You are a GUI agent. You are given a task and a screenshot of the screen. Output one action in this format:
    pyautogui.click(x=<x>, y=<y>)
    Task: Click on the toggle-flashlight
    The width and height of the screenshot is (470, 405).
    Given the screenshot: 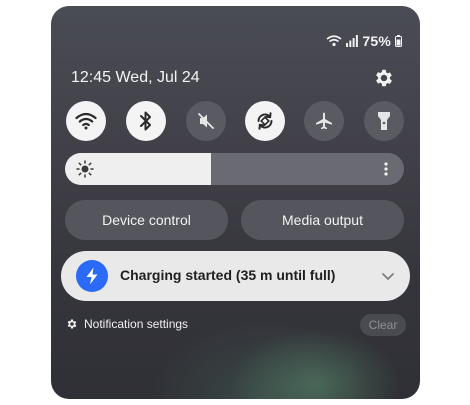 What is the action you would take?
    pyautogui.click(x=384, y=121)
    